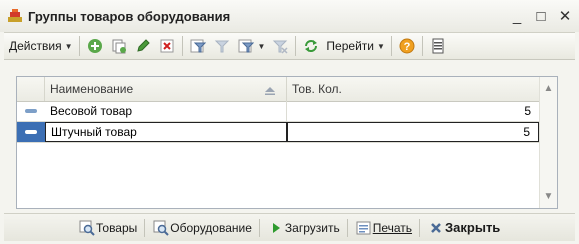 Image resolution: width=579 pixels, height=244 pixels. Describe the element at coordinates (87, 228) in the screenshot. I see `goods-search-icon` at that location.